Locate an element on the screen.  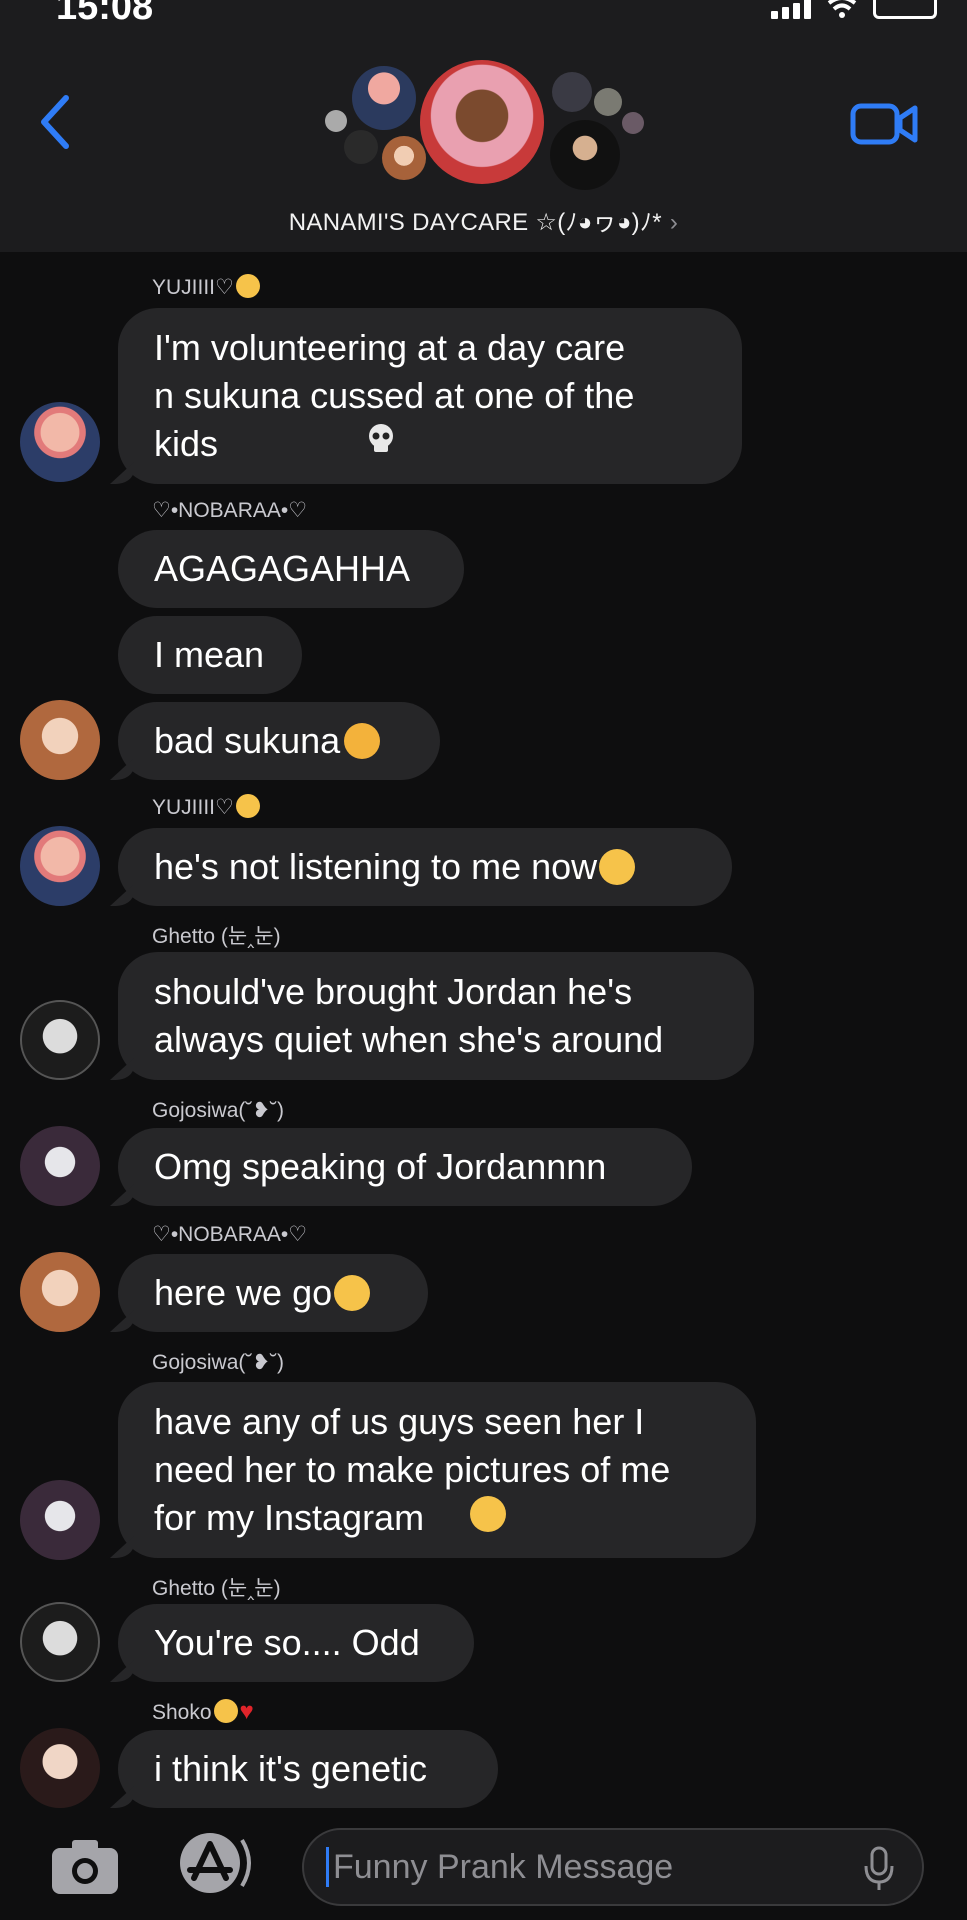
app-store-icon is located at coordinates (215, 1863).